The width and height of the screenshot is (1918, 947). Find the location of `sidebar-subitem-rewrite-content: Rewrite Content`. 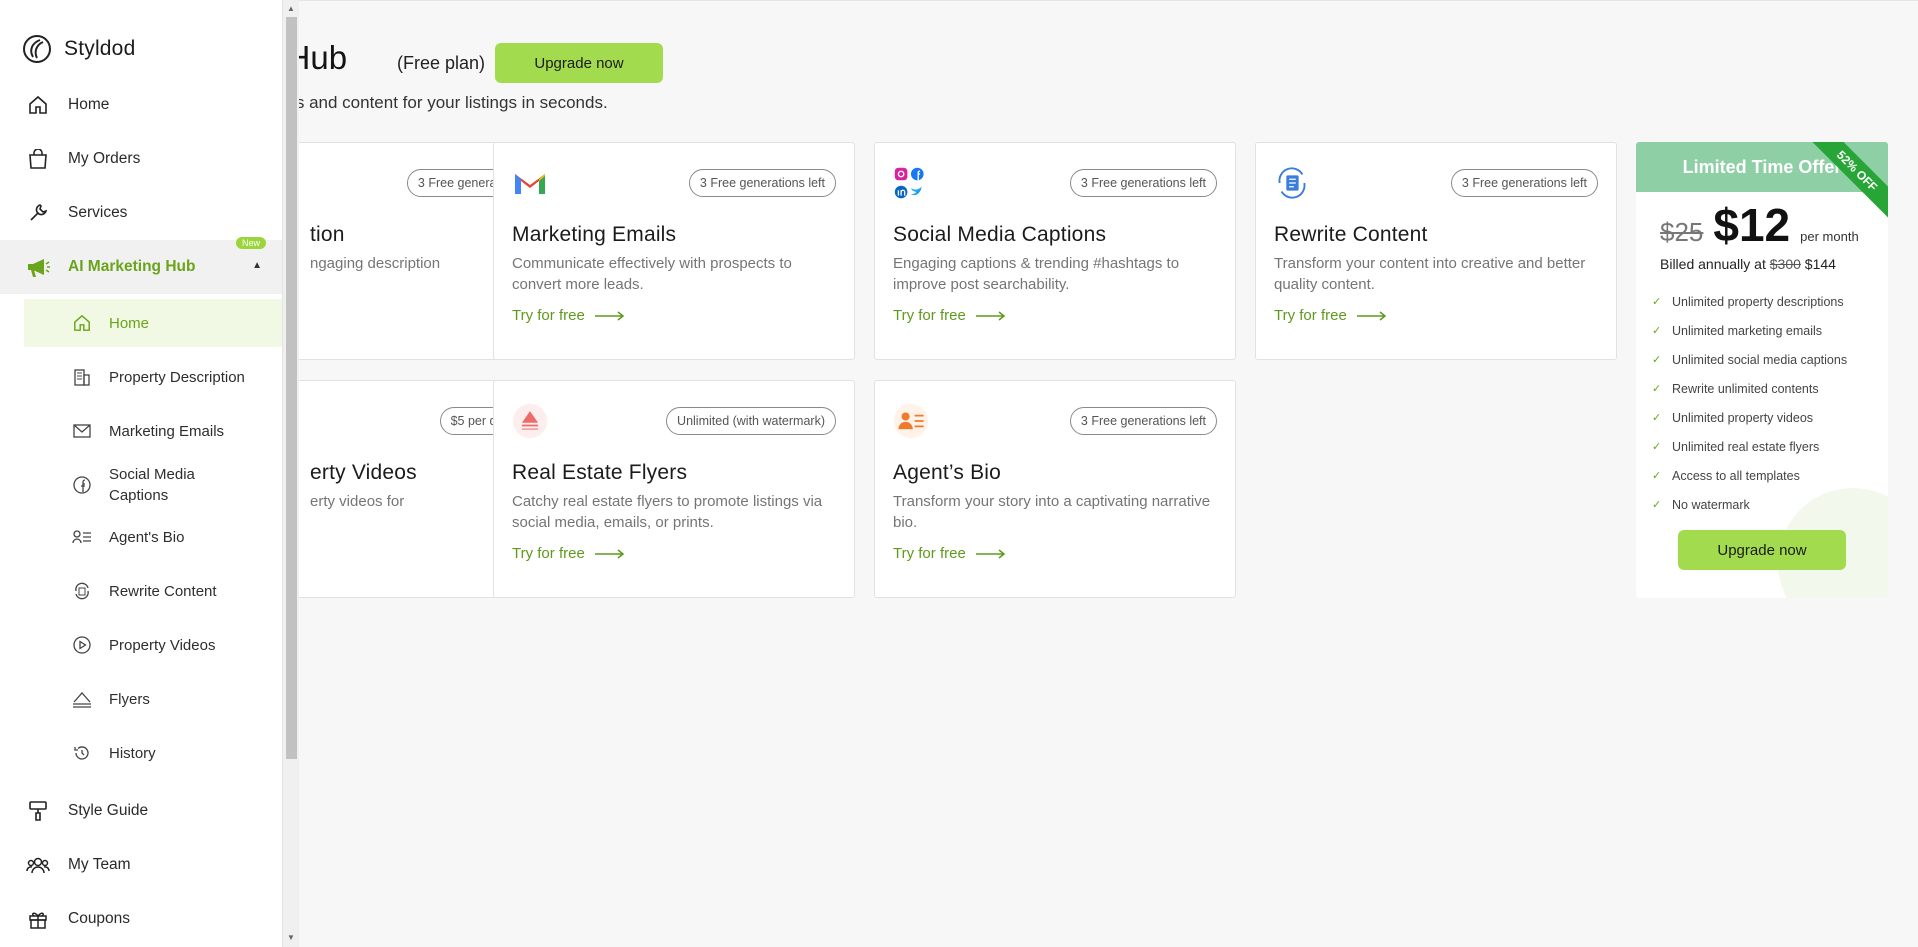

sidebar-subitem-rewrite-content: Rewrite Content is located at coordinates (153, 591).